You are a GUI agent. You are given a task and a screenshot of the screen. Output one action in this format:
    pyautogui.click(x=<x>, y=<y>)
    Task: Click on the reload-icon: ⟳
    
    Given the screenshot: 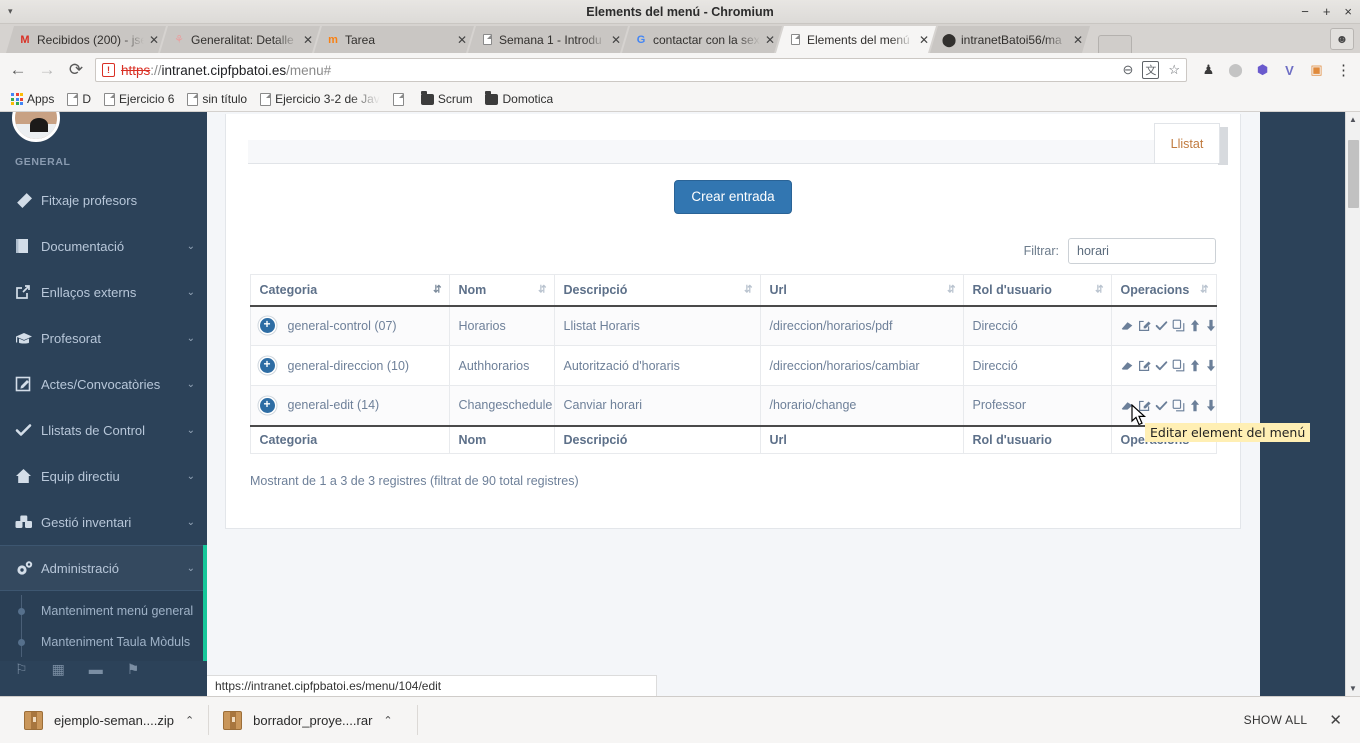 What is the action you would take?
    pyautogui.click(x=76, y=70)
    